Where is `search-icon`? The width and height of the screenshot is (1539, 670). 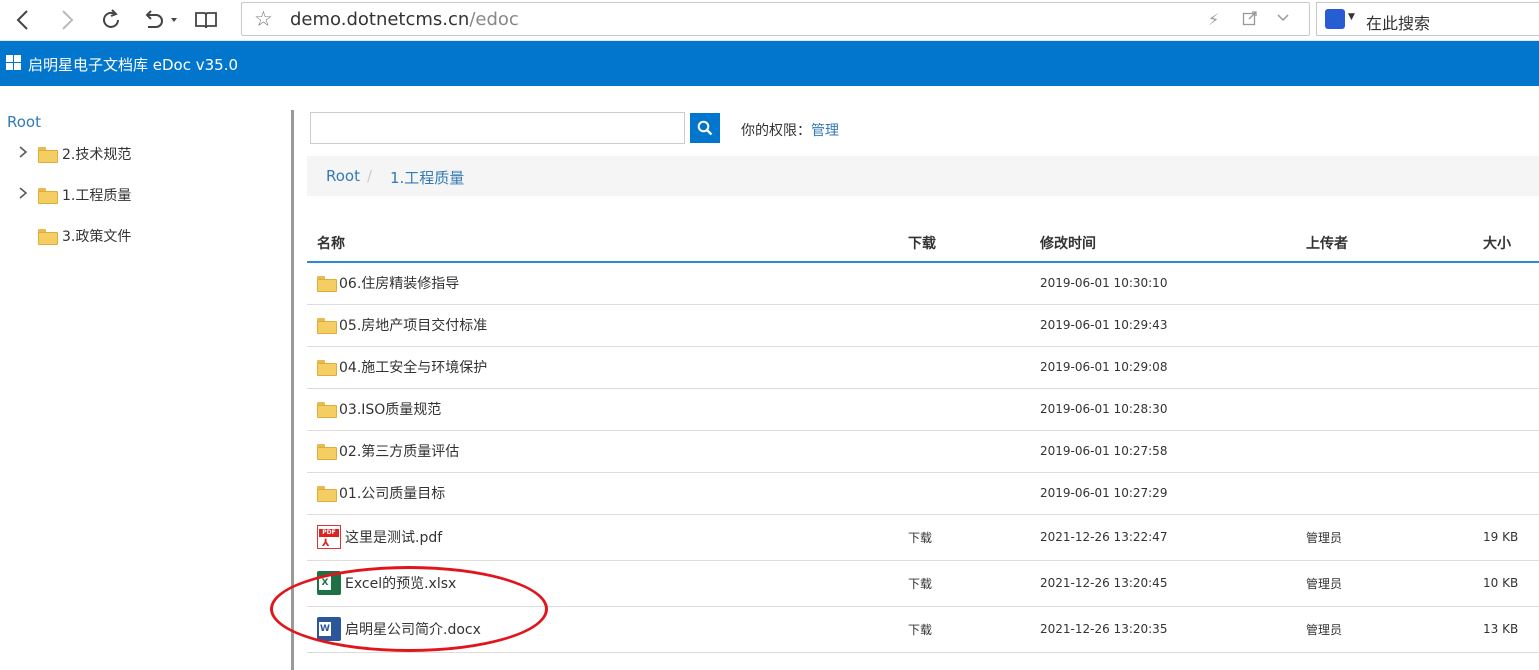
search-icon is located at coordinates (705, 128).